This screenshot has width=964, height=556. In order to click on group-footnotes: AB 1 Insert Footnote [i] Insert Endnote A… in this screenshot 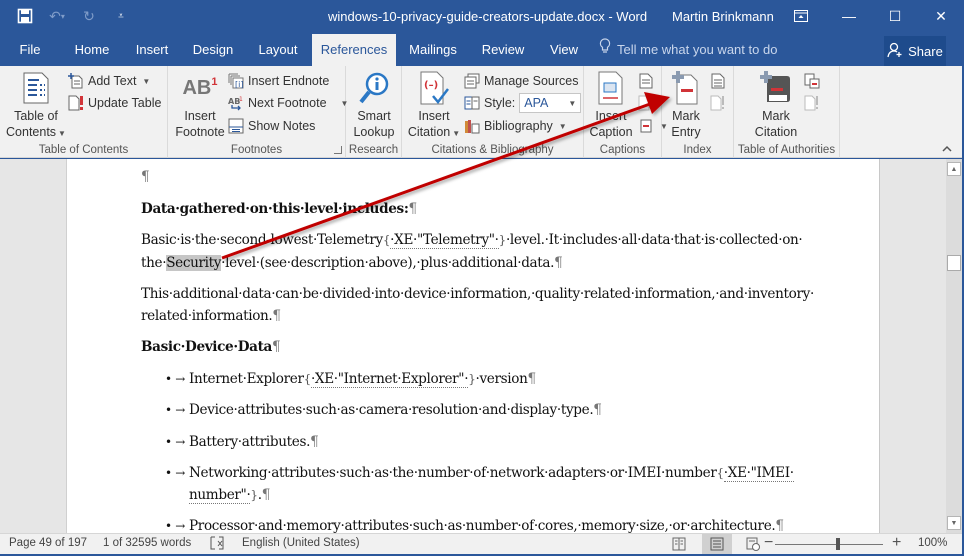, I will do `click(258, 112)`.